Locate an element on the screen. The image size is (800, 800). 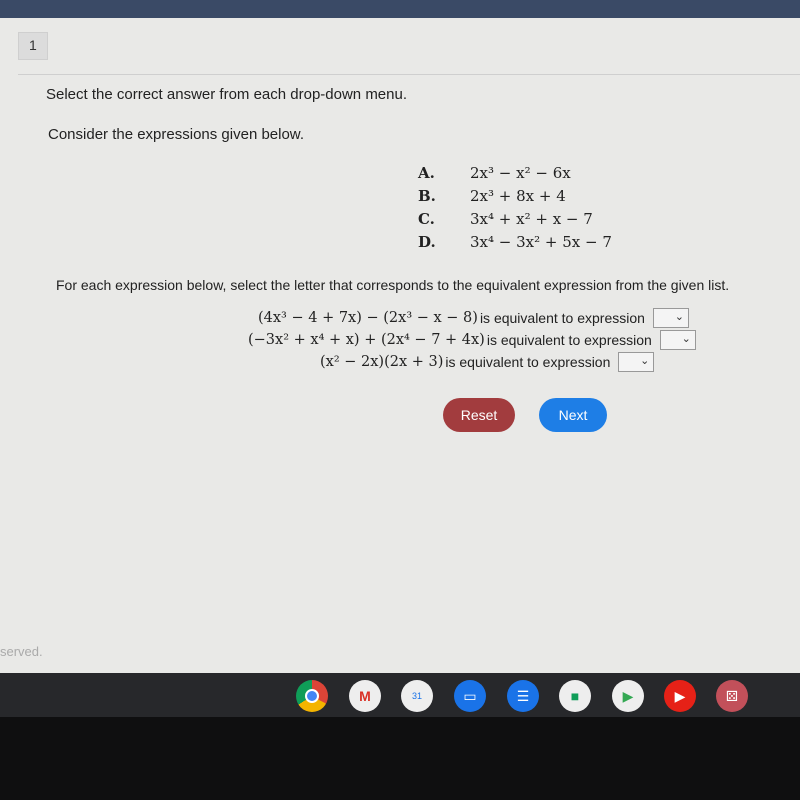
answer-dropdown-3: ⌄ is located at coordinates (636, 362).